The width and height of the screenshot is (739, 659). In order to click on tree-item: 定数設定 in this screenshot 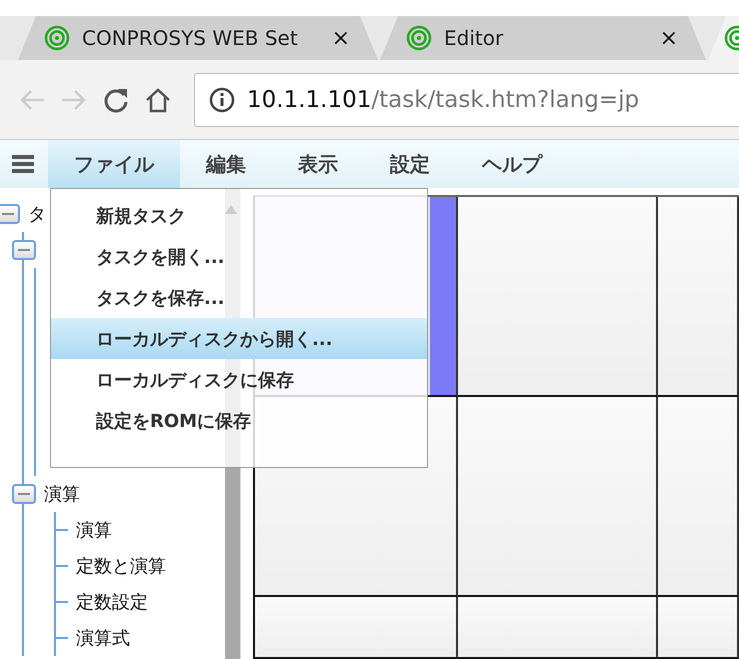, I will do `click(112, 602)`.